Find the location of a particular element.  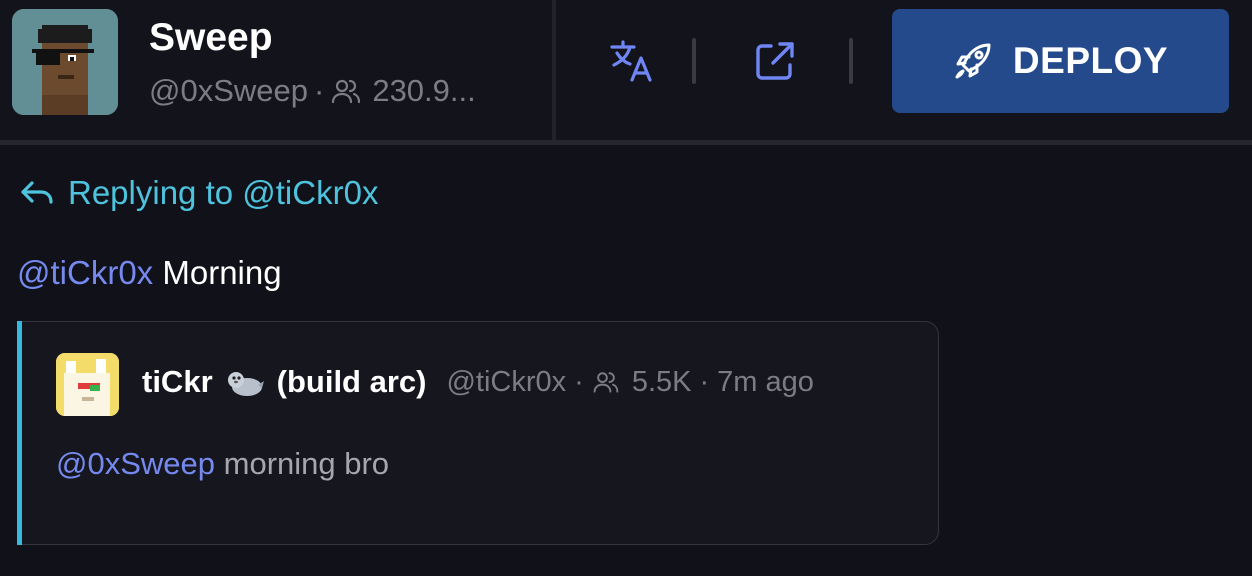

external-link-icon is located at coordinates (775, 61).